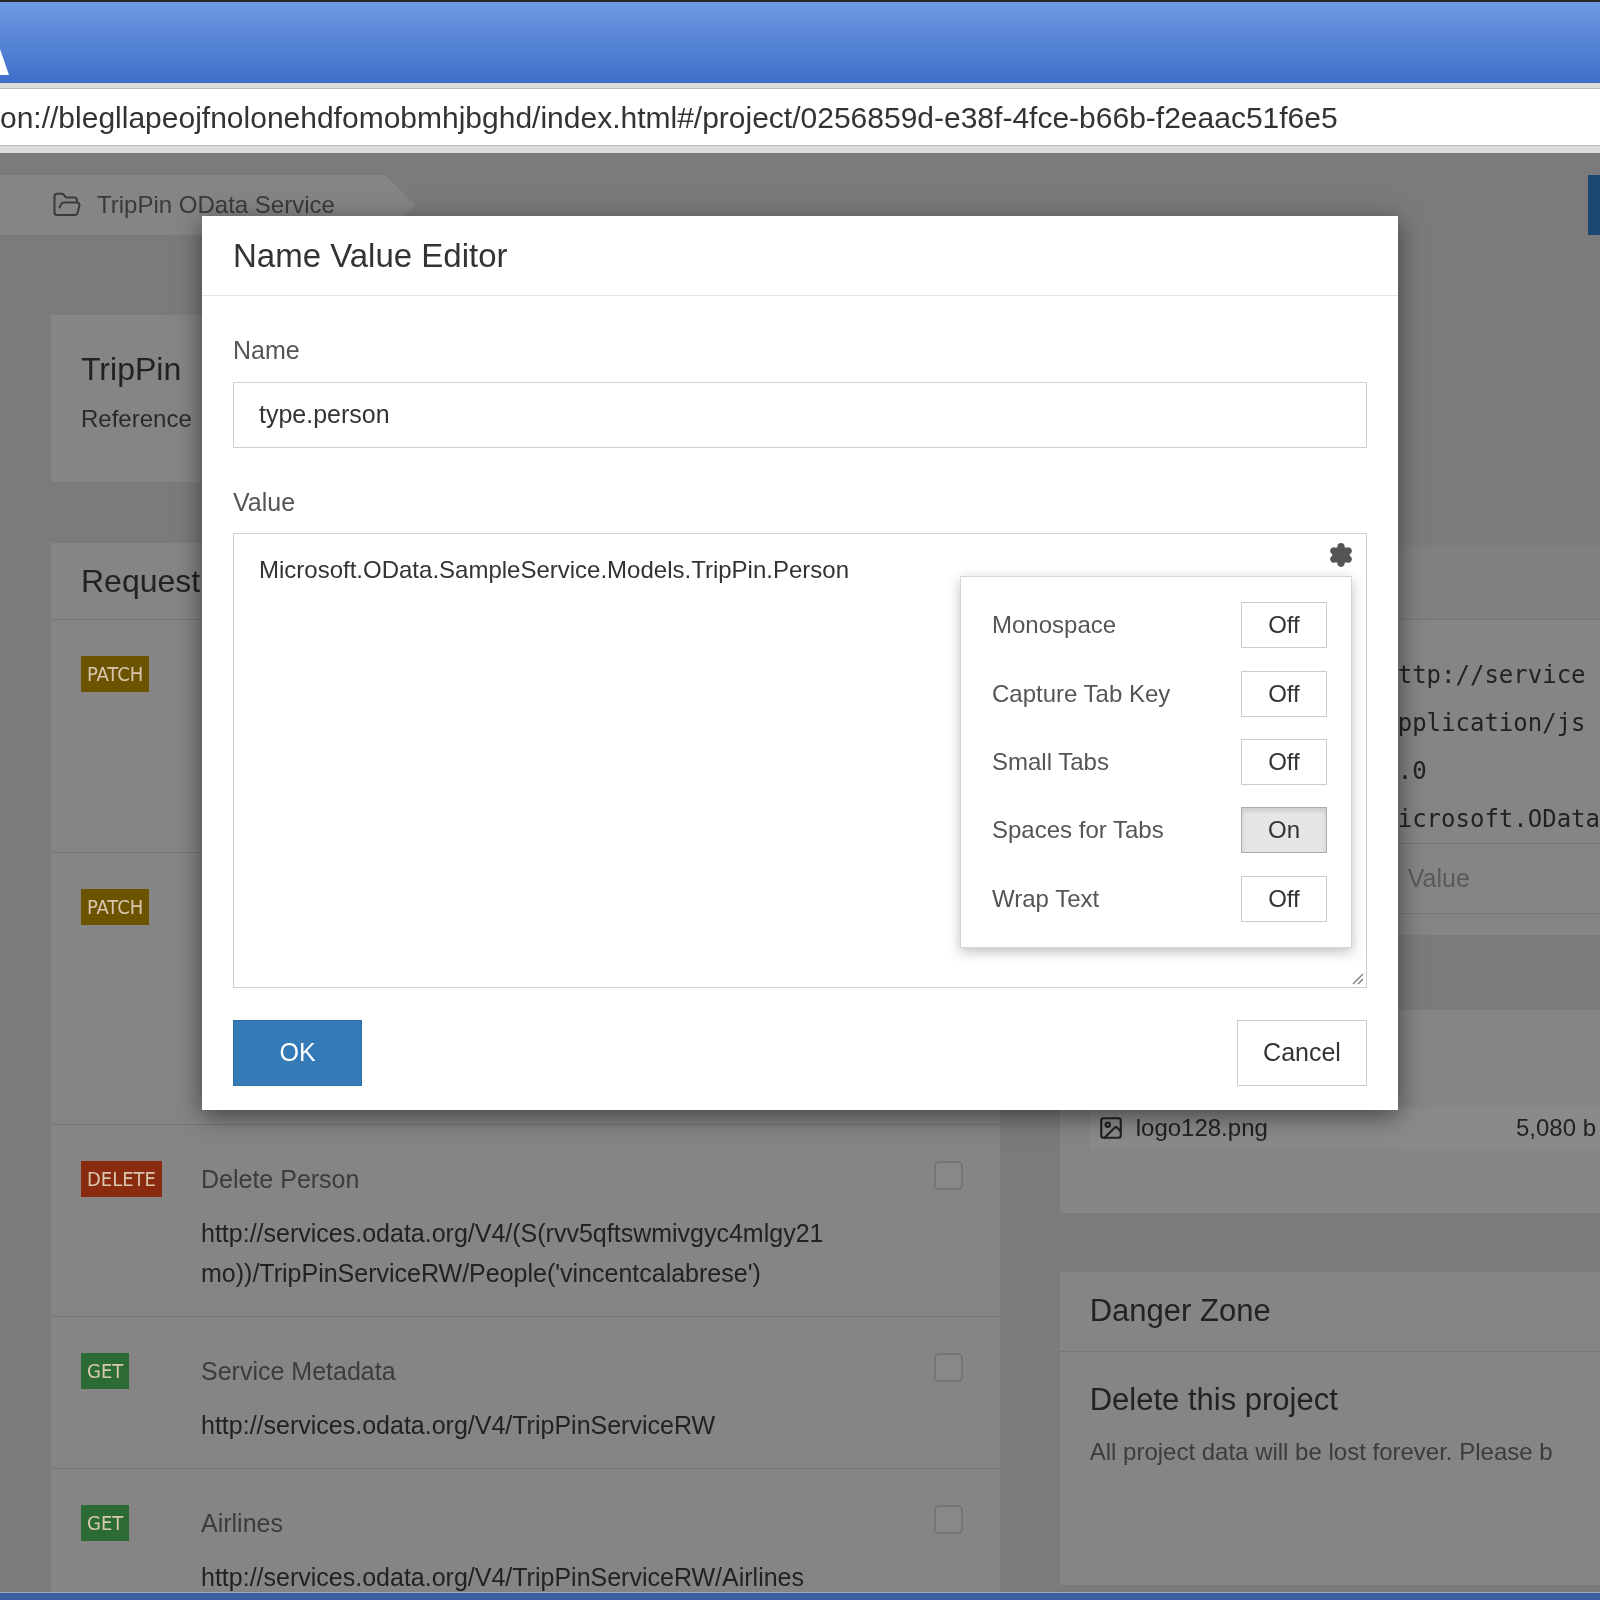 The width and height of the screenshot is (1600, 1600). What do you see at coordinates (1357, 978) in the screenshot?
I see `resize-grip-icon` at bounding box center [1357, 978].